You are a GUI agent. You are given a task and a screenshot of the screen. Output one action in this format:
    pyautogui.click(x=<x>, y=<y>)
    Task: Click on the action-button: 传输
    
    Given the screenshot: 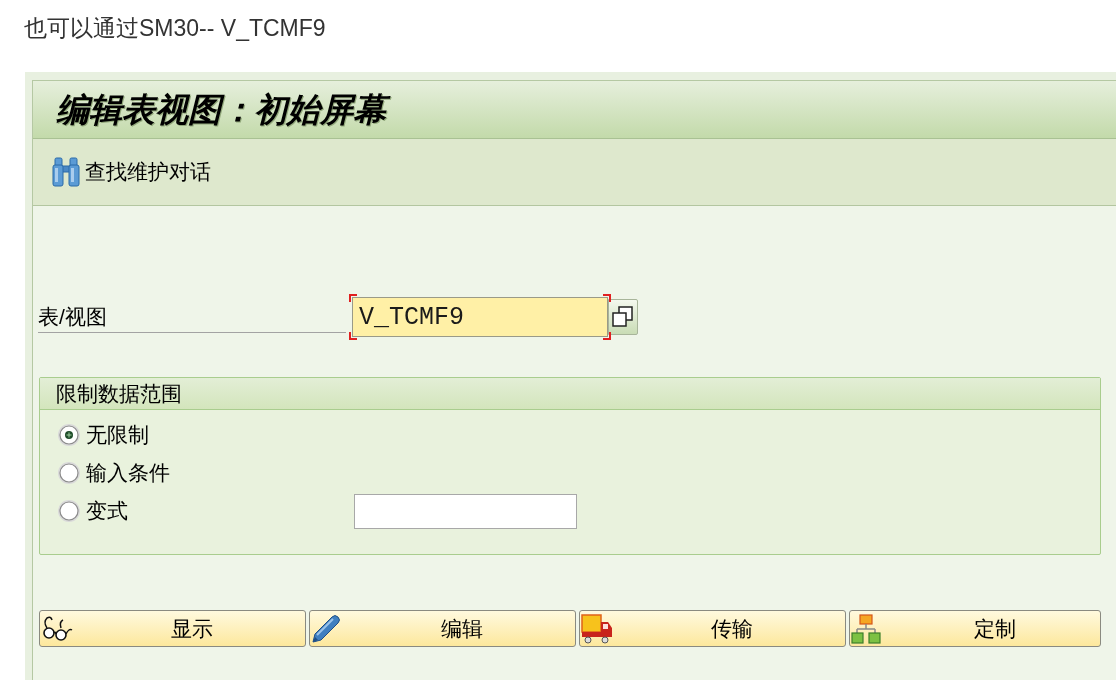 What is the action you would take?
    pyautogui.click(x=712, y=628)
    